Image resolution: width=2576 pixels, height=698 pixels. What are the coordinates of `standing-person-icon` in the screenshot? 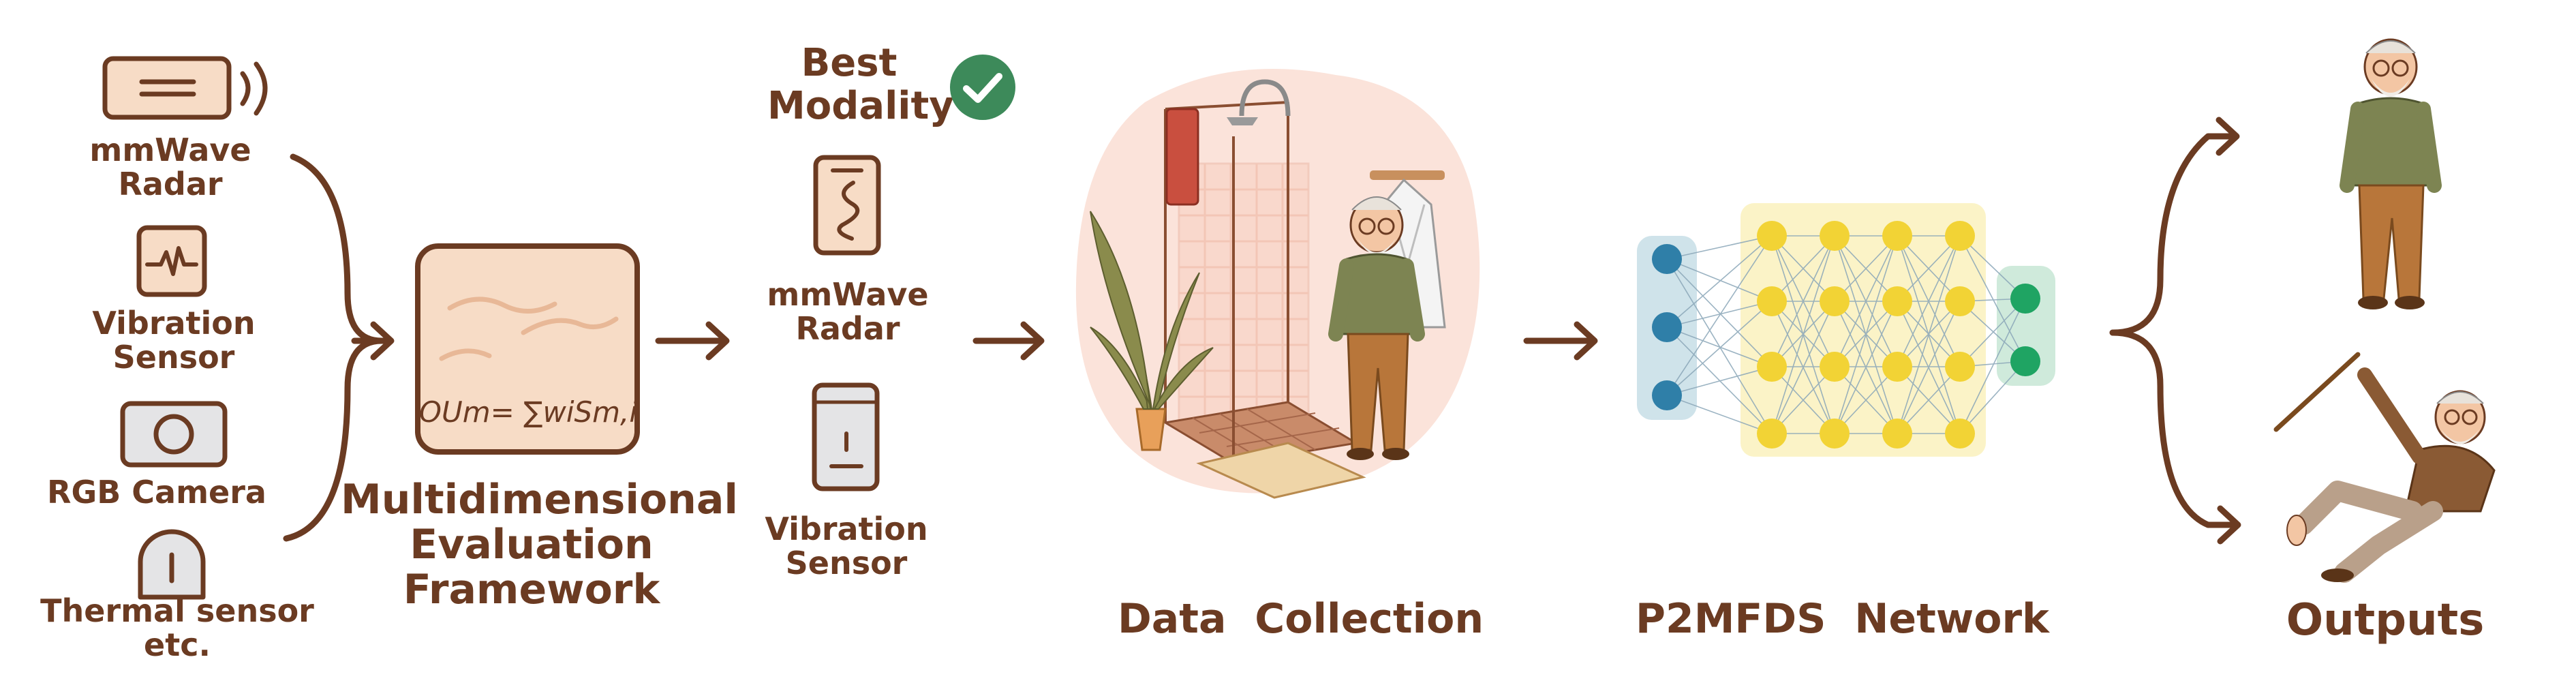 It's located at (2391, 173).